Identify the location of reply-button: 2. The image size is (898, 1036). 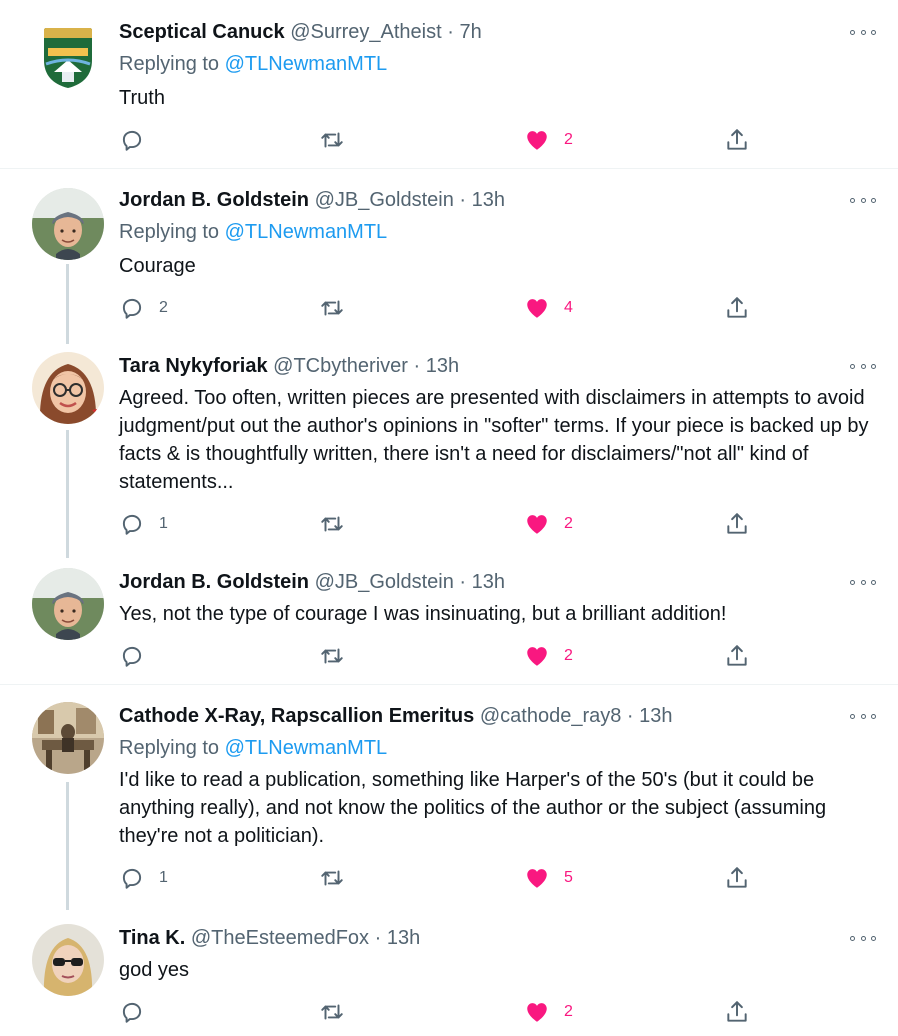
(144, 308).